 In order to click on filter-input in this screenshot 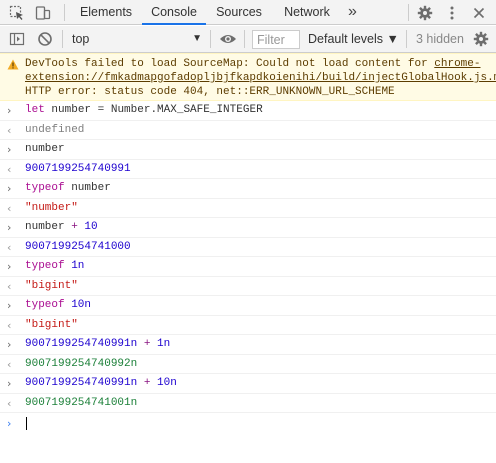, I will do `click(276, 39)`.